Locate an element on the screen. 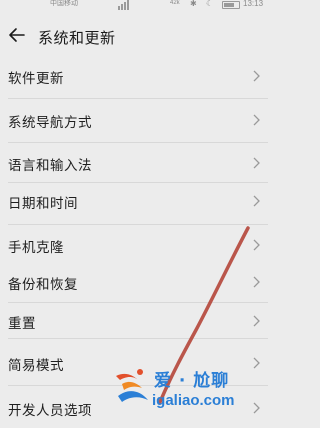 This screenshot has height=428, width=320. battery-icon is located at coordinates (231, 5).